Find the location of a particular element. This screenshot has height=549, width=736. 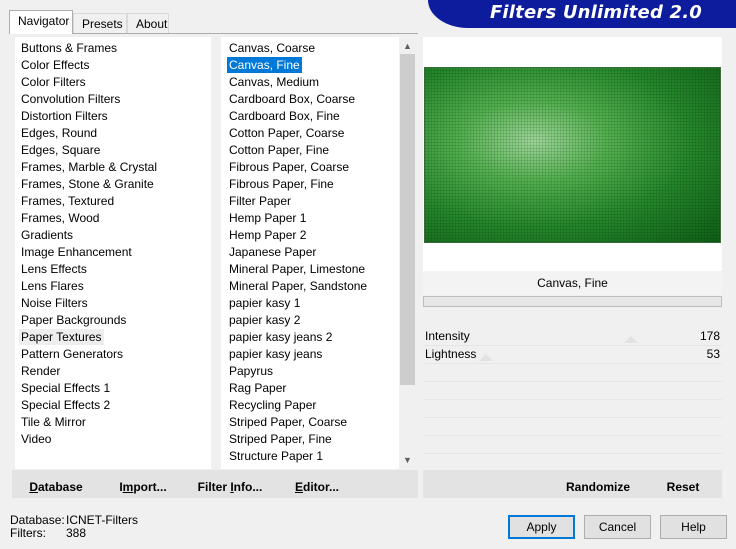

filter-item: Japanese Paper is located at coordinates (272, 252).